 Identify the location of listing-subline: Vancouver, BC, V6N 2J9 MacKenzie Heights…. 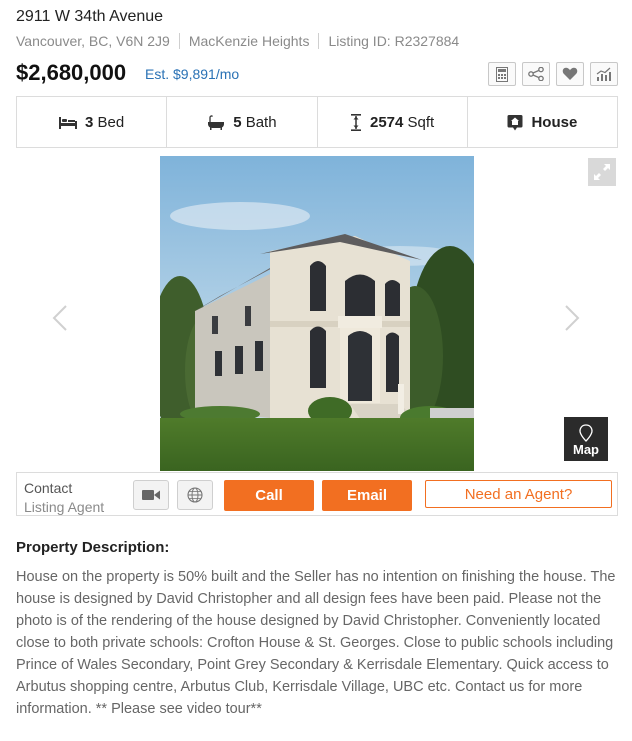
(237, 41).